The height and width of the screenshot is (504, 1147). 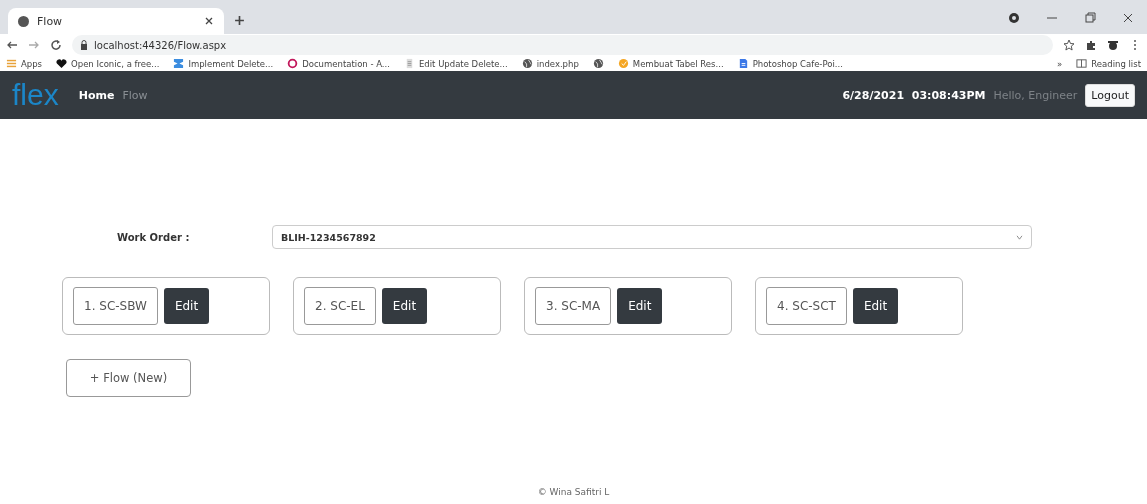 What do you see at coordinates (1090, 18) in the screenshot?
I see `restore-icon` at bounding box center [1090, 18].